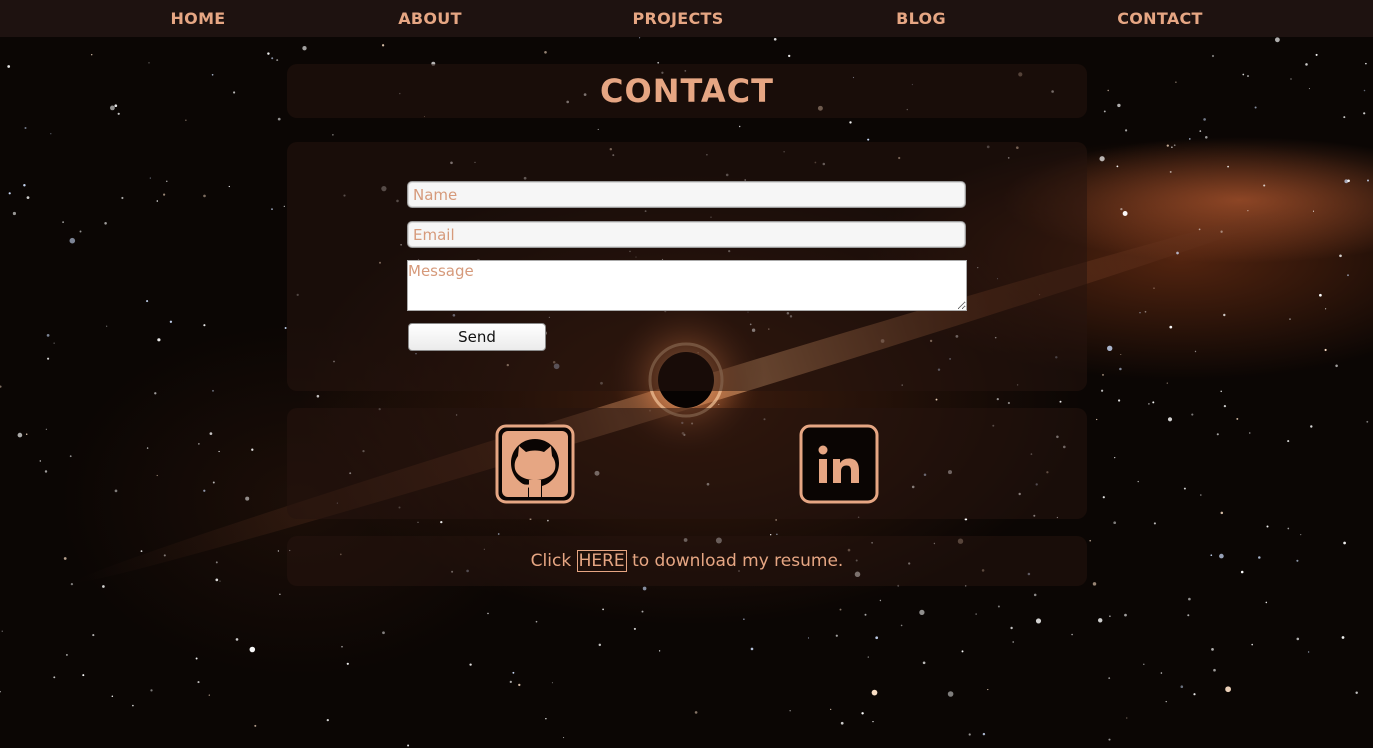  What do you see at coordinates (921, 18) in the screenshot?
I see `nav-link-blog: BLOG` at bounding box center [921, 18].